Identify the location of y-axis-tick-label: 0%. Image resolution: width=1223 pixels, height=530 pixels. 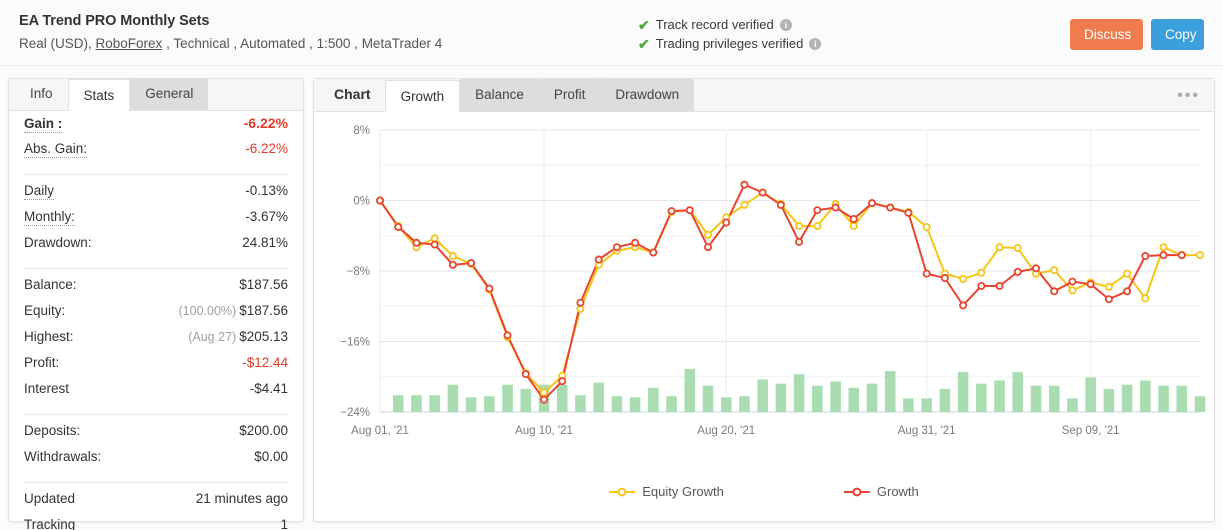
(361, 202).